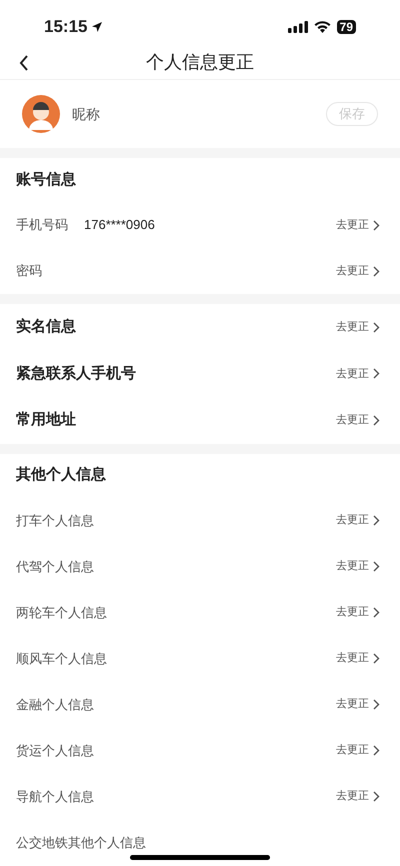 This screenshot has width=400, height=866. What do you see at coordinates (55, 751) in the screenshot?
I see `row-label: 货运个人信息` at bounding box center [55, 751].